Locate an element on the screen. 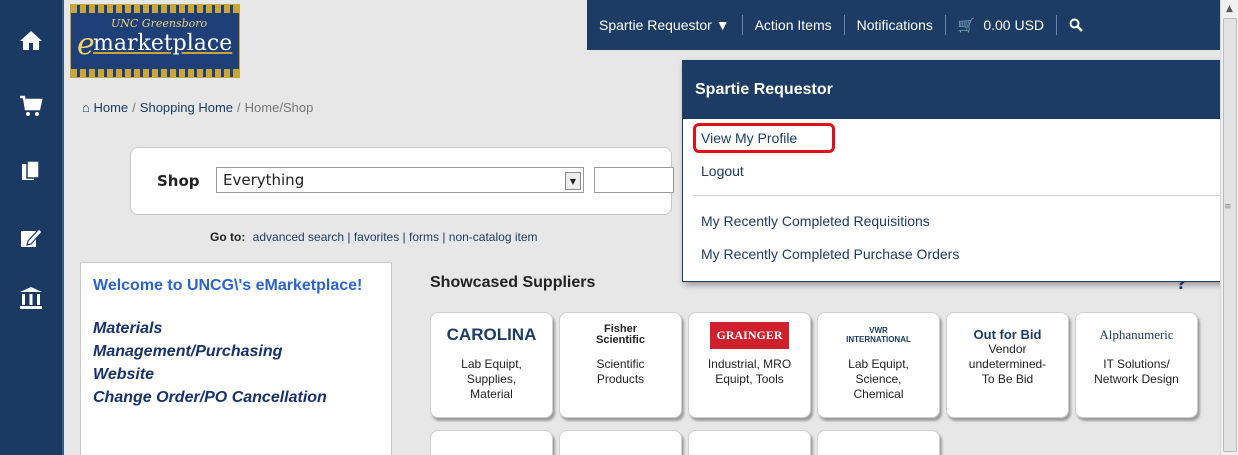 The height and width of the screenshot is (455, 1238). welcome-link-change-order: Change Order/PO Cancellation is located at coordinates (236, 397).